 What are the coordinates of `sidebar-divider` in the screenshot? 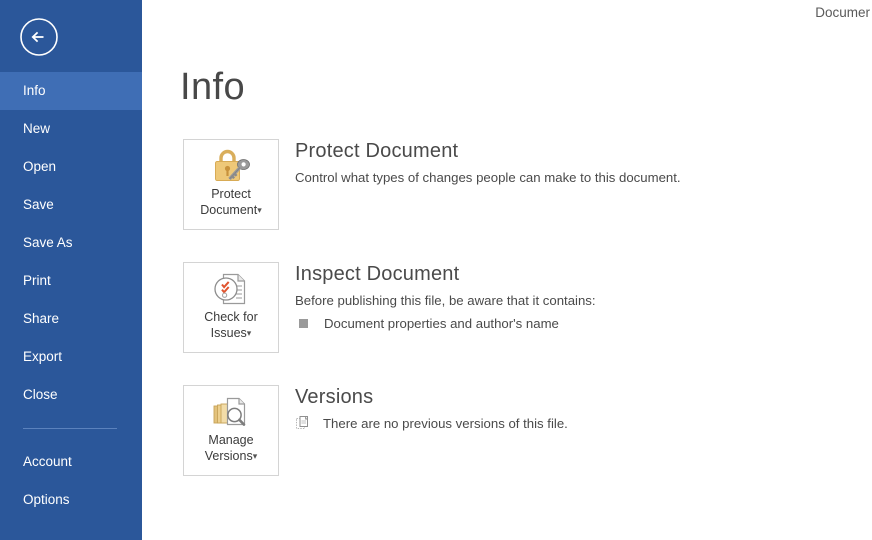 It's located at (70, 428).